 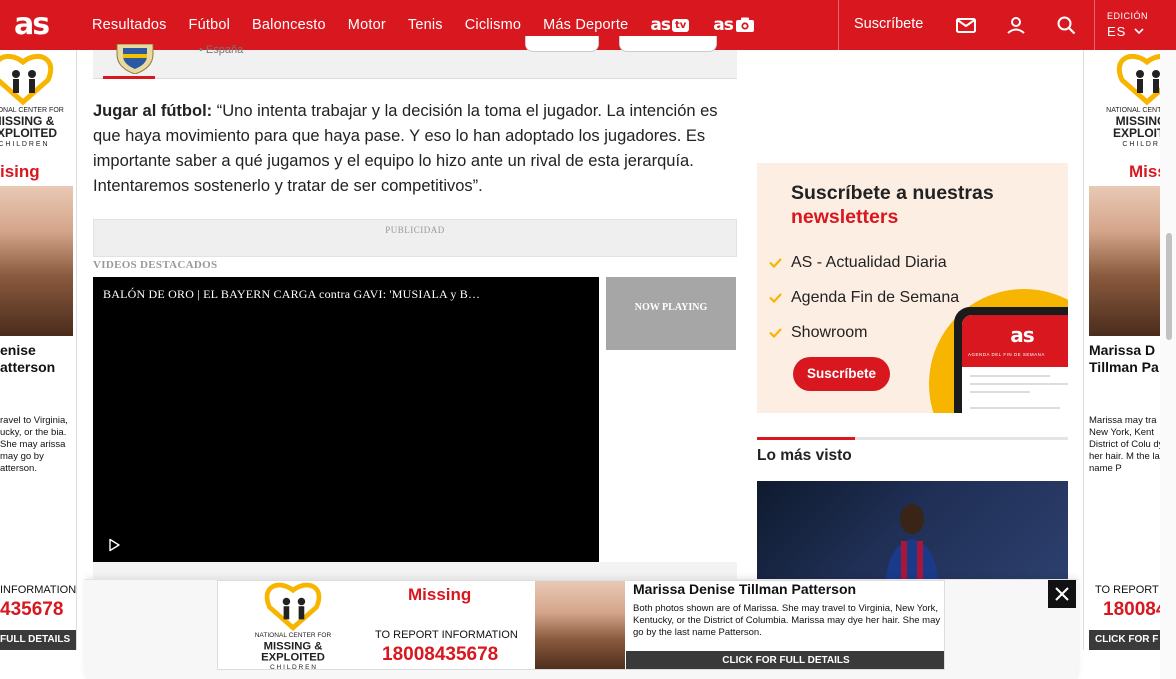 What do you see at coordinates (744, 24) in the screenshot?
I see `camera-icon` at bounding box center [744, 24].